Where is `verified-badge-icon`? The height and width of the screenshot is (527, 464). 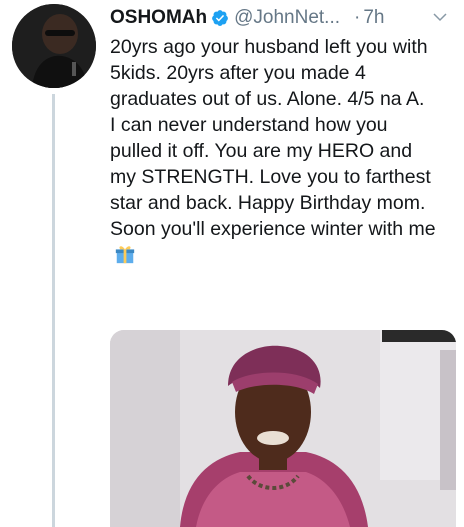
verified-badge-icon is located at coordinates (220, 18).